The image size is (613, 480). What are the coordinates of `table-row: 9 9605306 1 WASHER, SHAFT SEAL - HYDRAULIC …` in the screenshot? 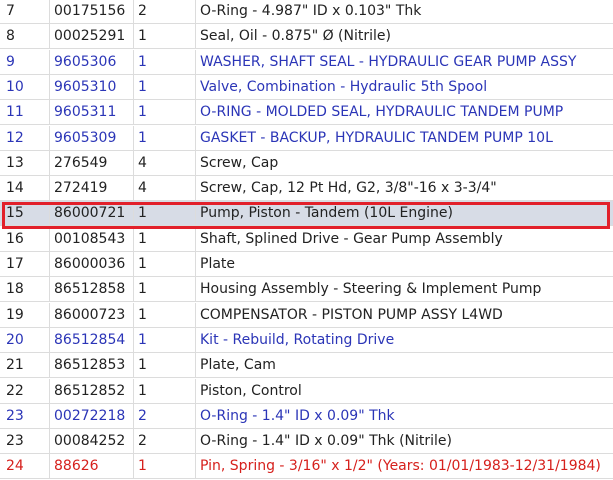 It's located at (306, 62).